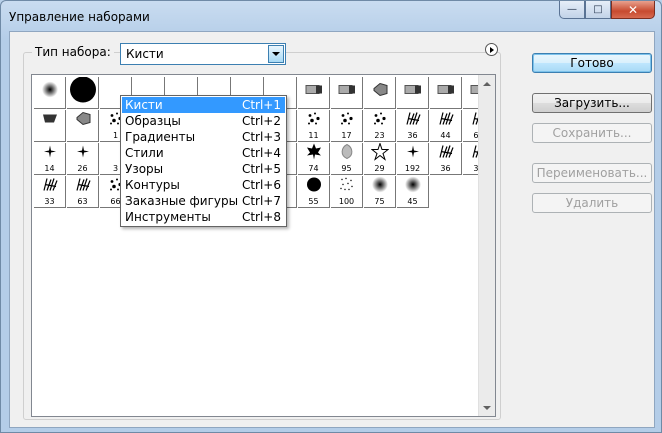 This screenshot has height=433, width=662. I want to click on brush-preset-cell: 23, so click(380, 126).